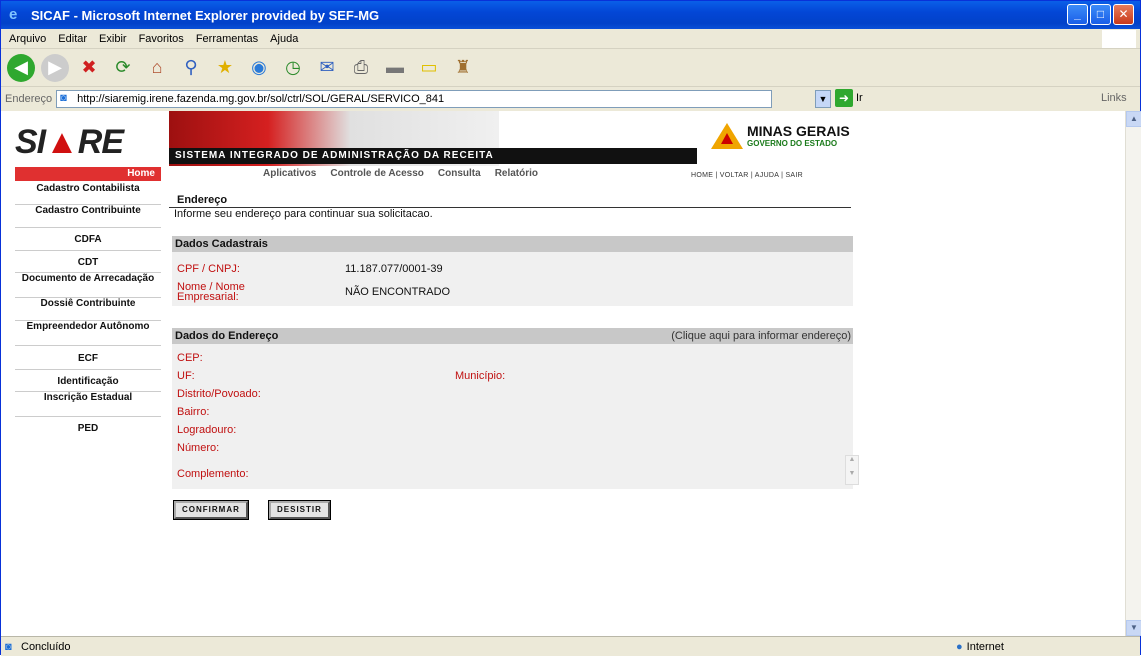  I want to click on media-icon: ◉, so click(259, 68).